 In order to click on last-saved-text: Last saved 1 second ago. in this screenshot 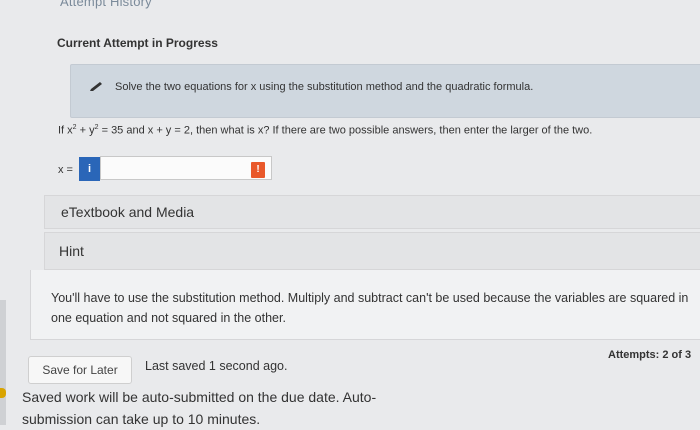, I will do `click(216, 366)`.